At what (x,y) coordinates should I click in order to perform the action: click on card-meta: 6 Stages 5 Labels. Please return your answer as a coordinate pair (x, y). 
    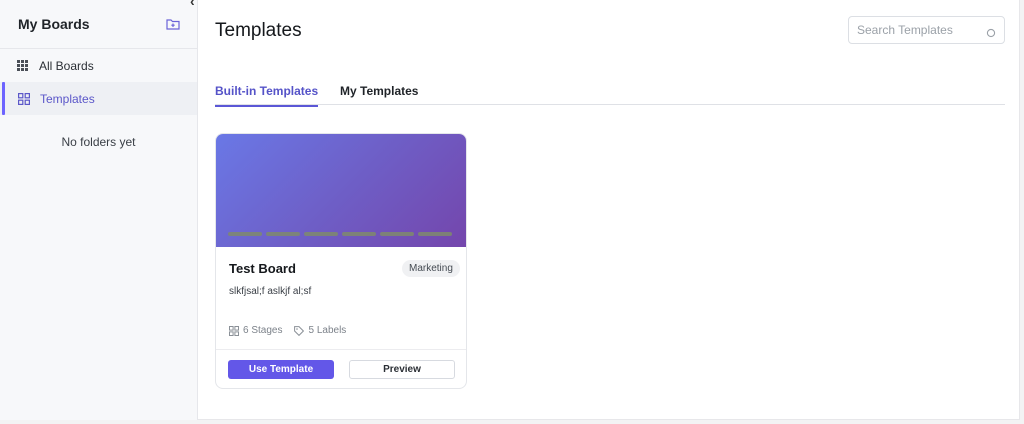
    Looking at the image, I should click on (293, 330).